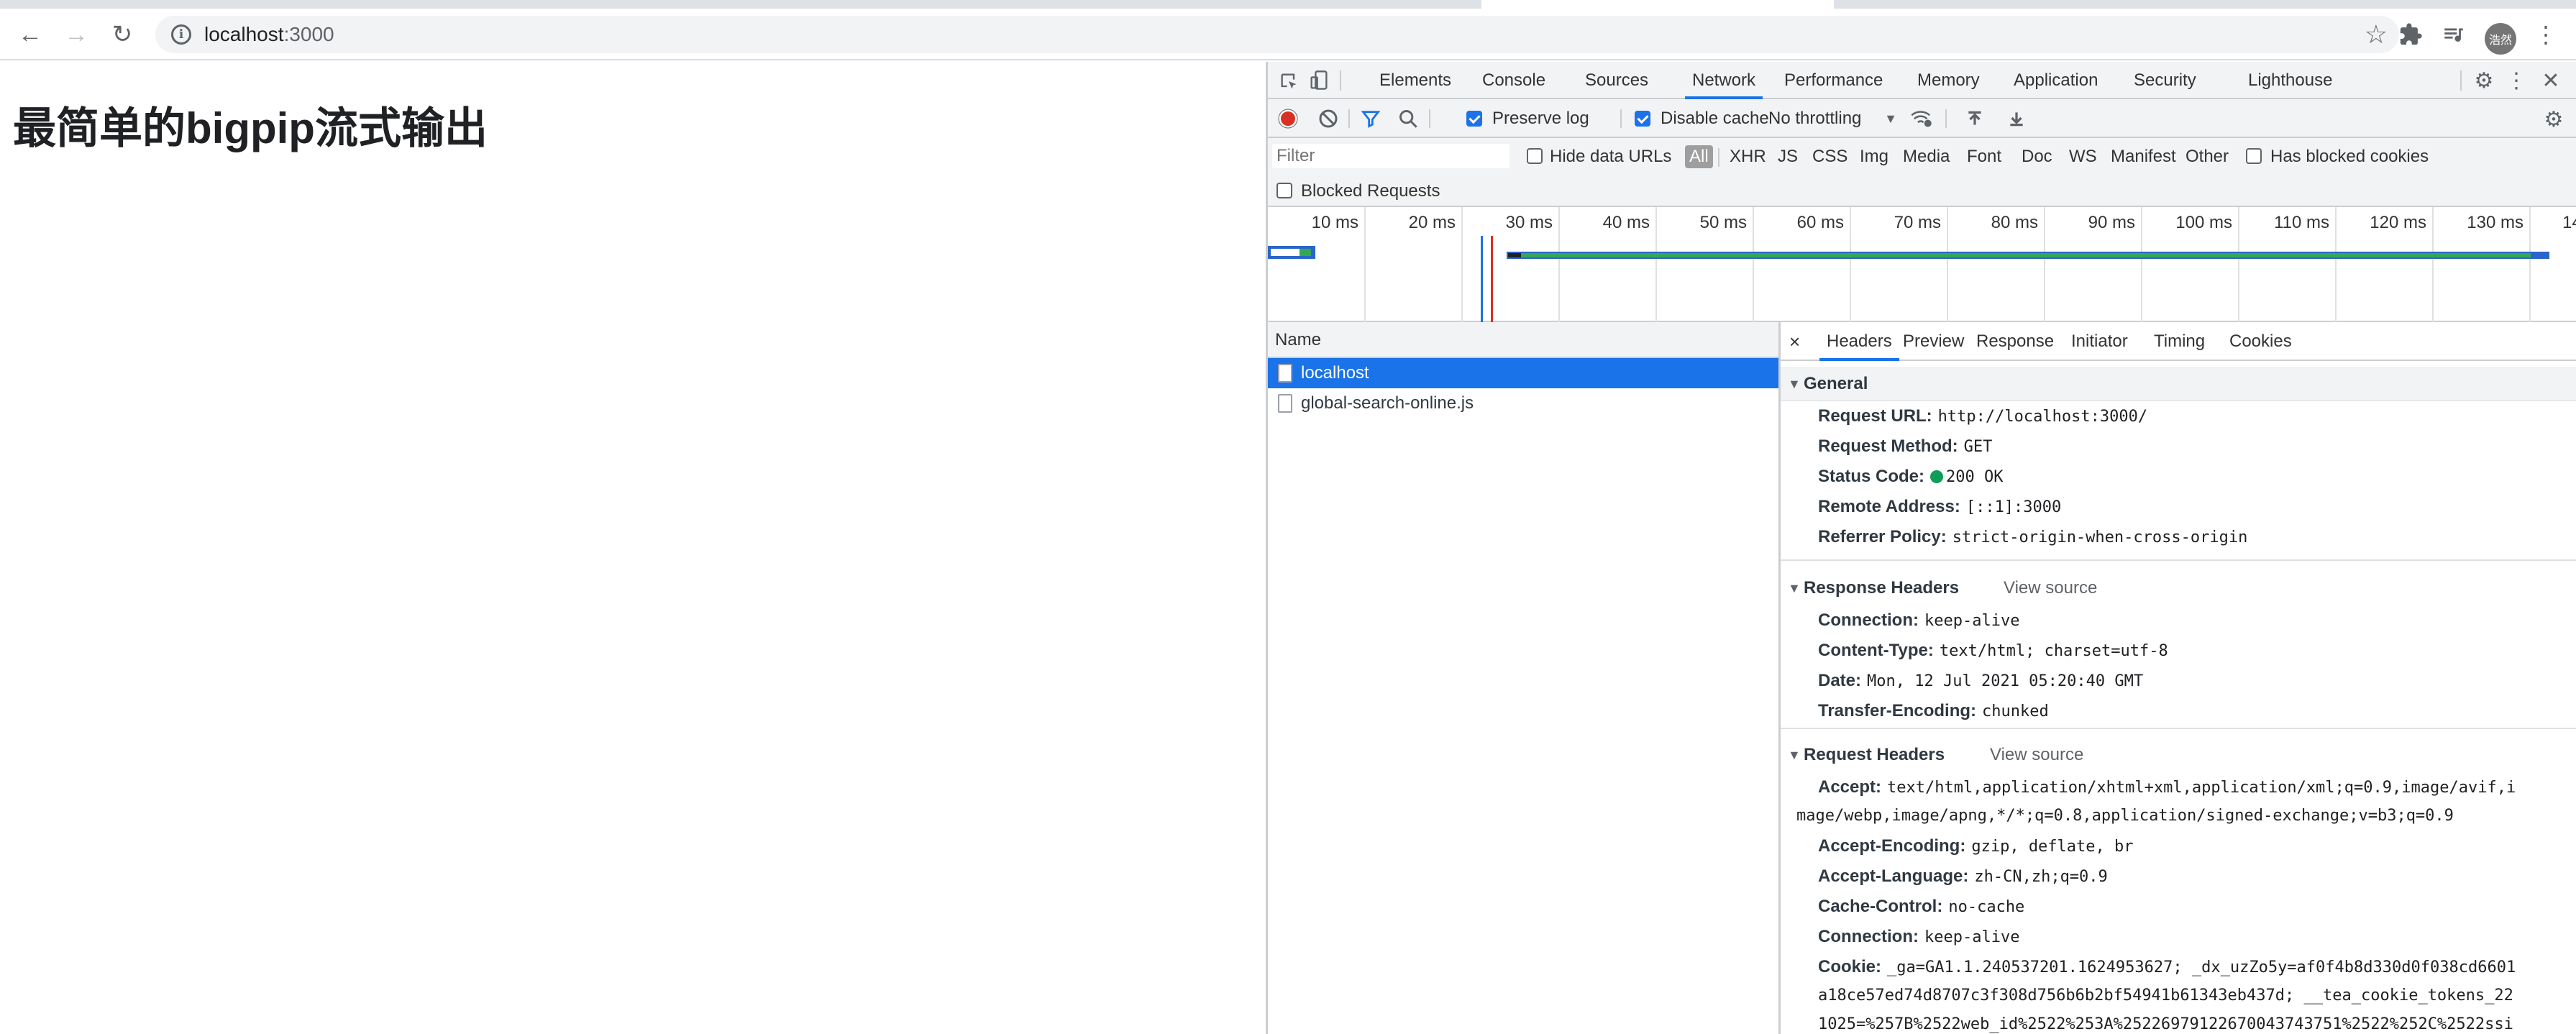  I want to click on profile-avatar: 浩然, so click(2500, 39).